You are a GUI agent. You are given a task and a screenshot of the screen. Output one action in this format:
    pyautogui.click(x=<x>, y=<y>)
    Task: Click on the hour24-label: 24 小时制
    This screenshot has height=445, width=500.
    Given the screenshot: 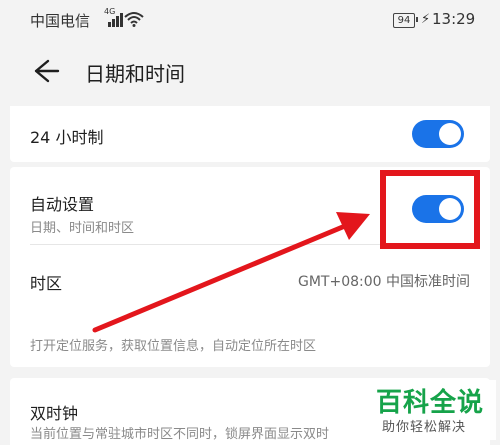 What is the action you would take?
    pyautogui.click(x=67, y=137)
    